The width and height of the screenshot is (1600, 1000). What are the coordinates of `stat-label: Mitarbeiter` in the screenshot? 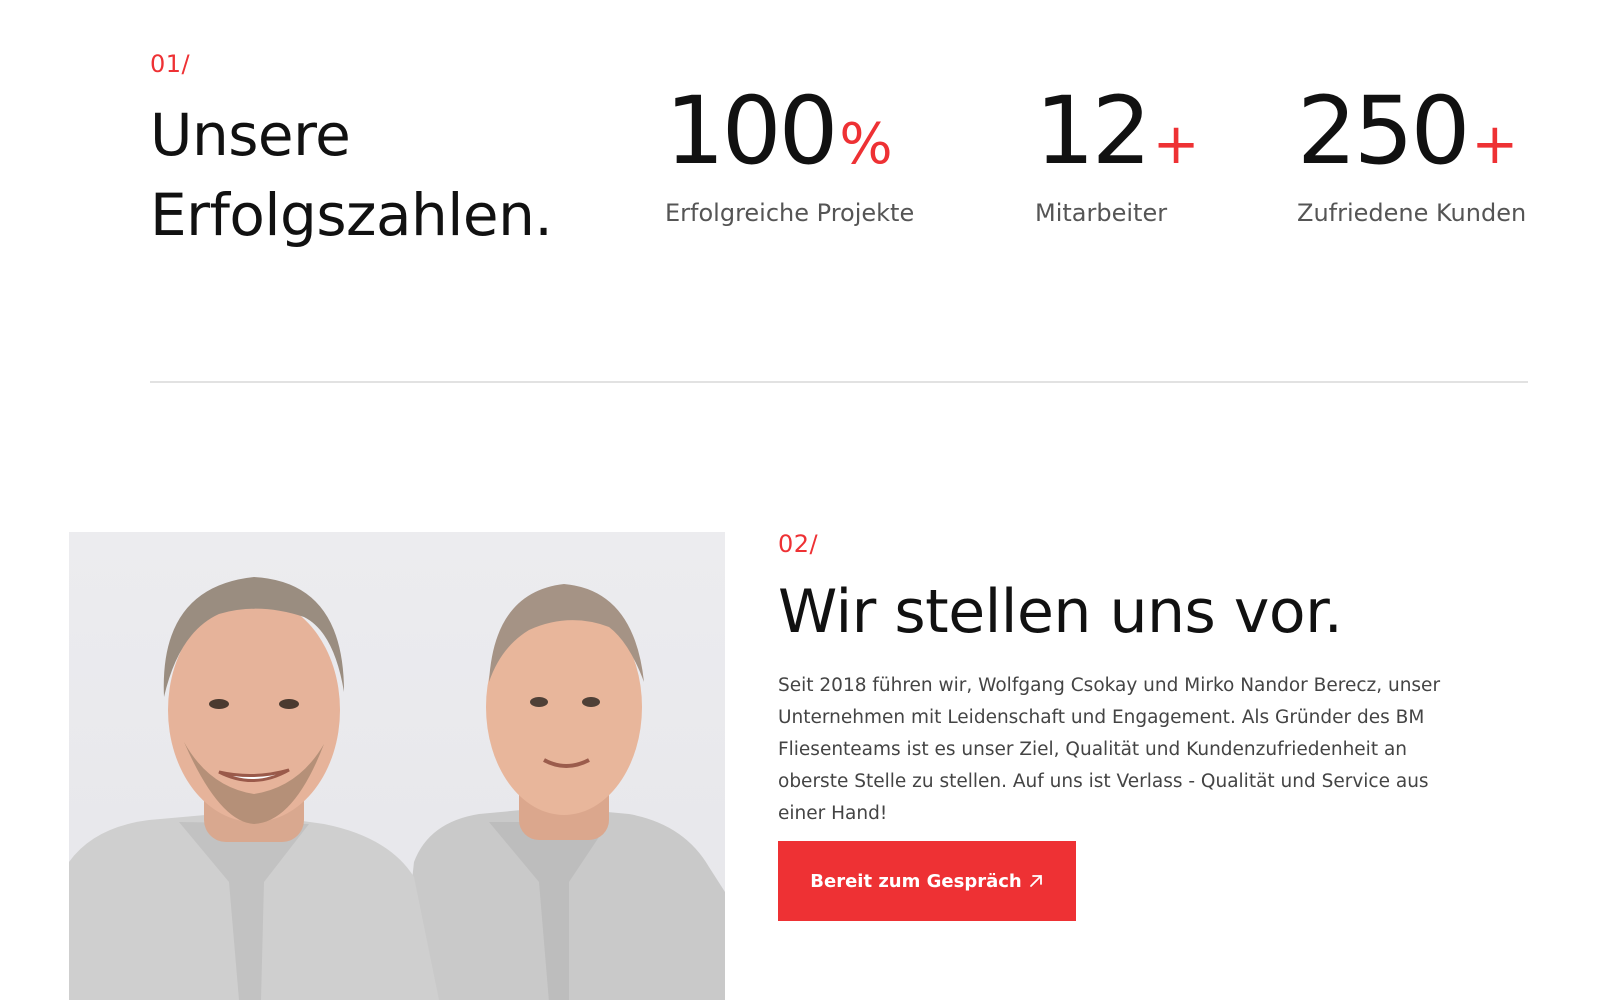 It's located at (1101, 213).